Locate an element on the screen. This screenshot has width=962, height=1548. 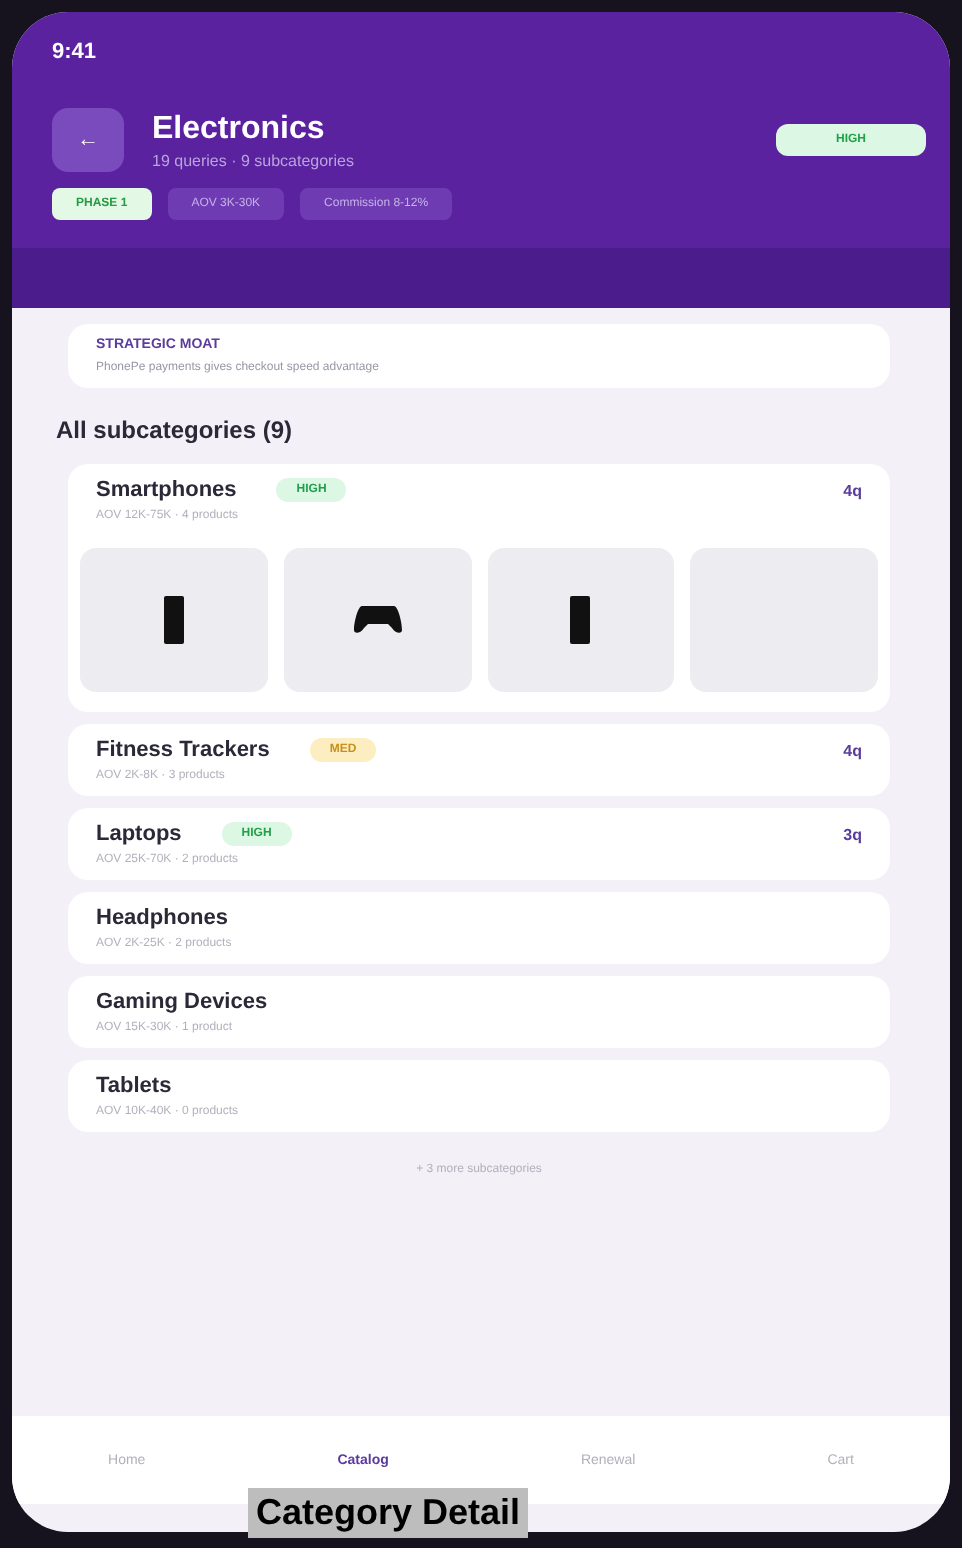
subcategory-name: Tablets is located at coordinates (134, 1086).